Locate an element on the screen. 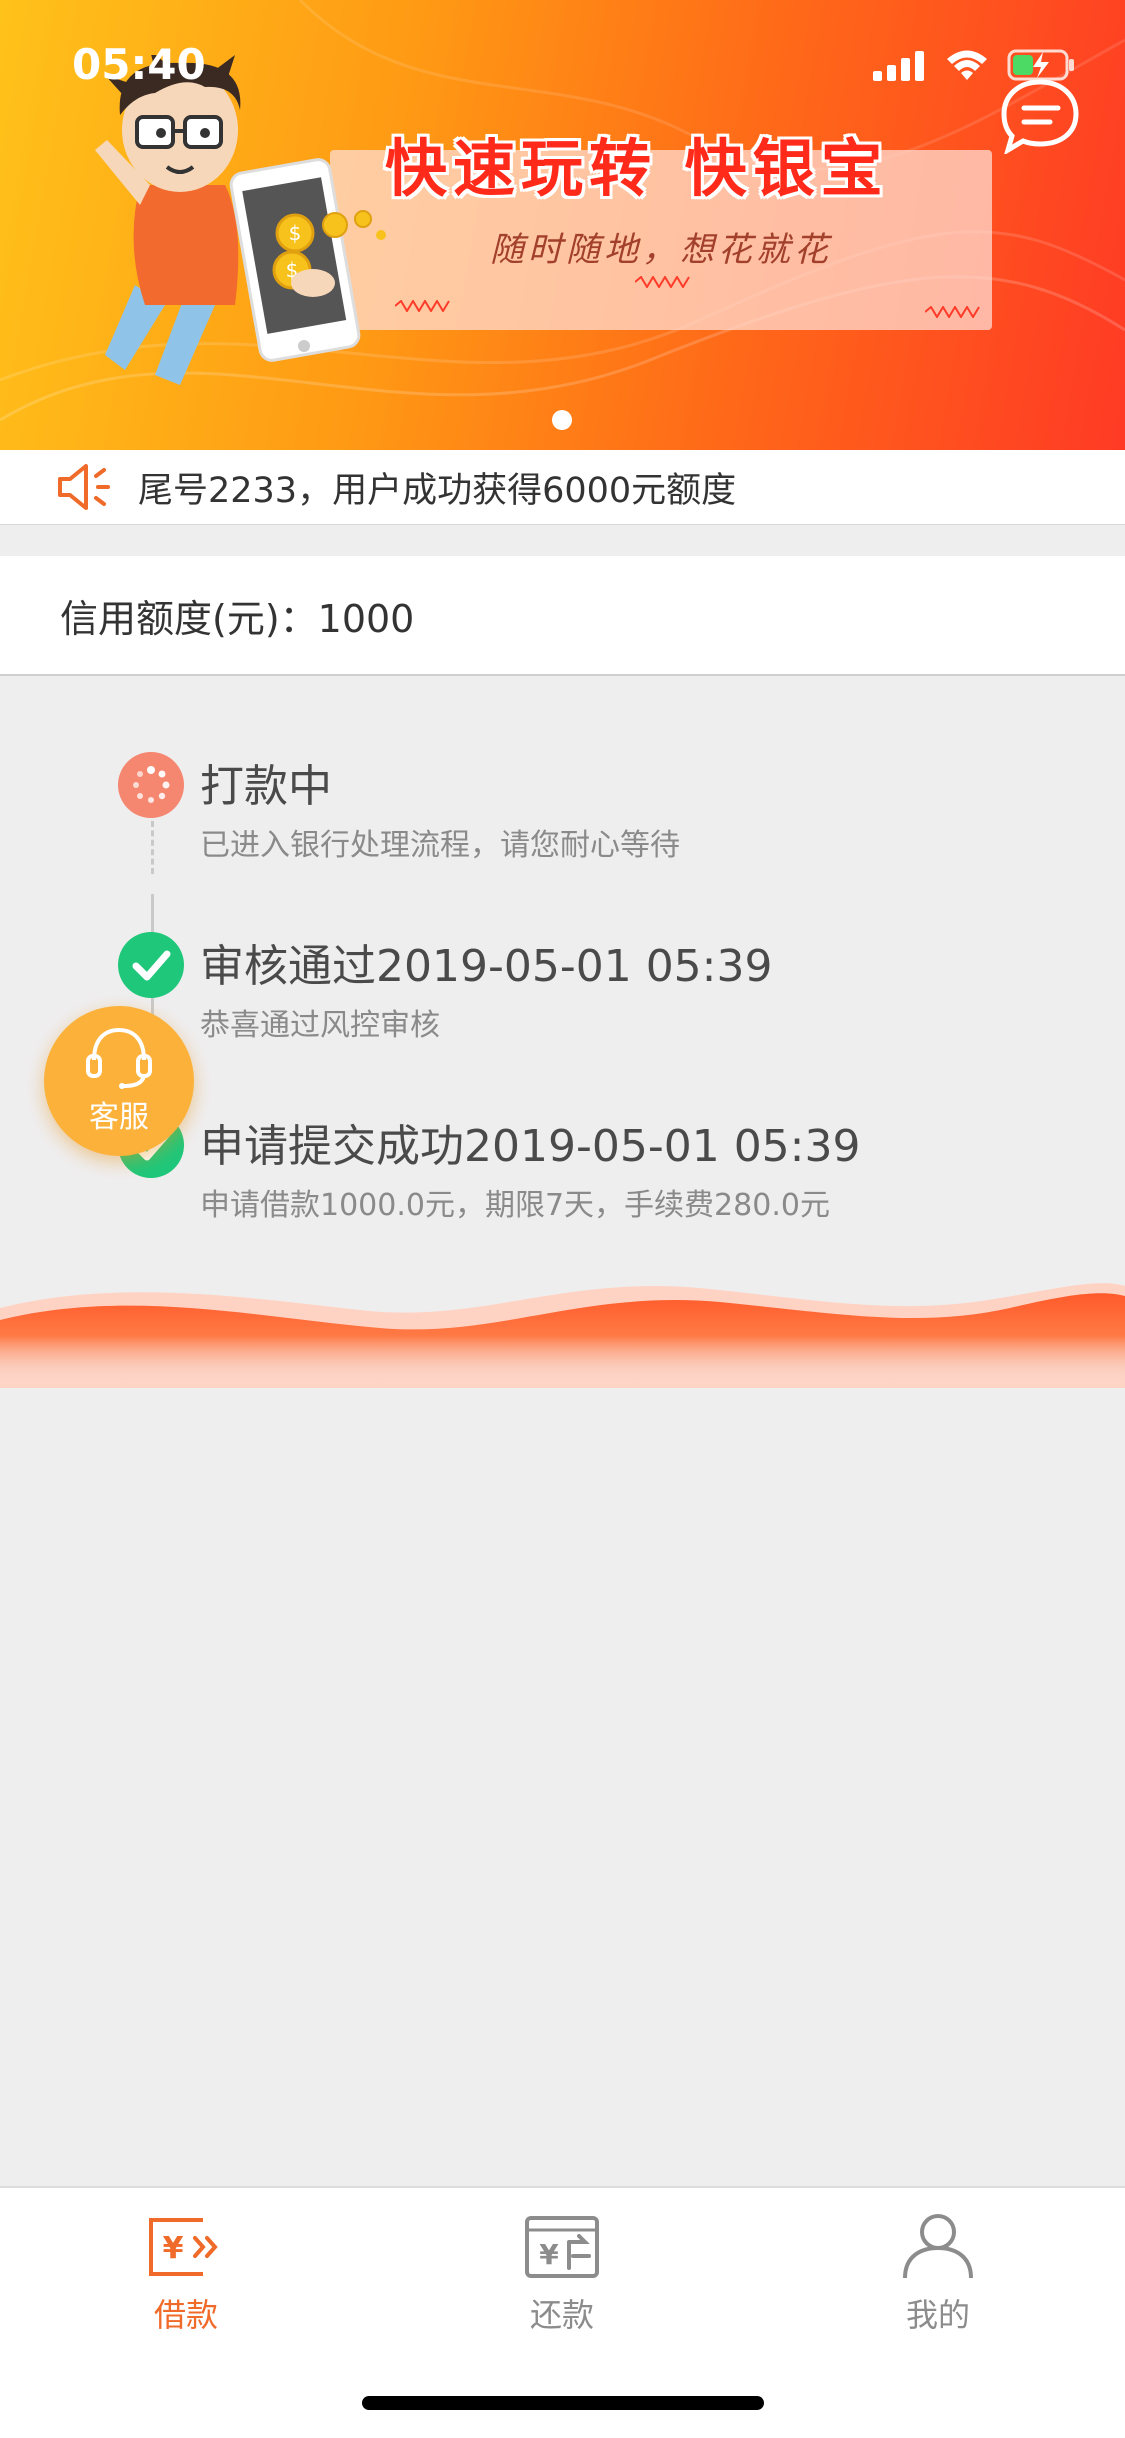 This screenshot has height=2438, width=1125. timeline-step-title: 申请提交成功2019-05-01 05:39 is located at coordinates (530, 1146).